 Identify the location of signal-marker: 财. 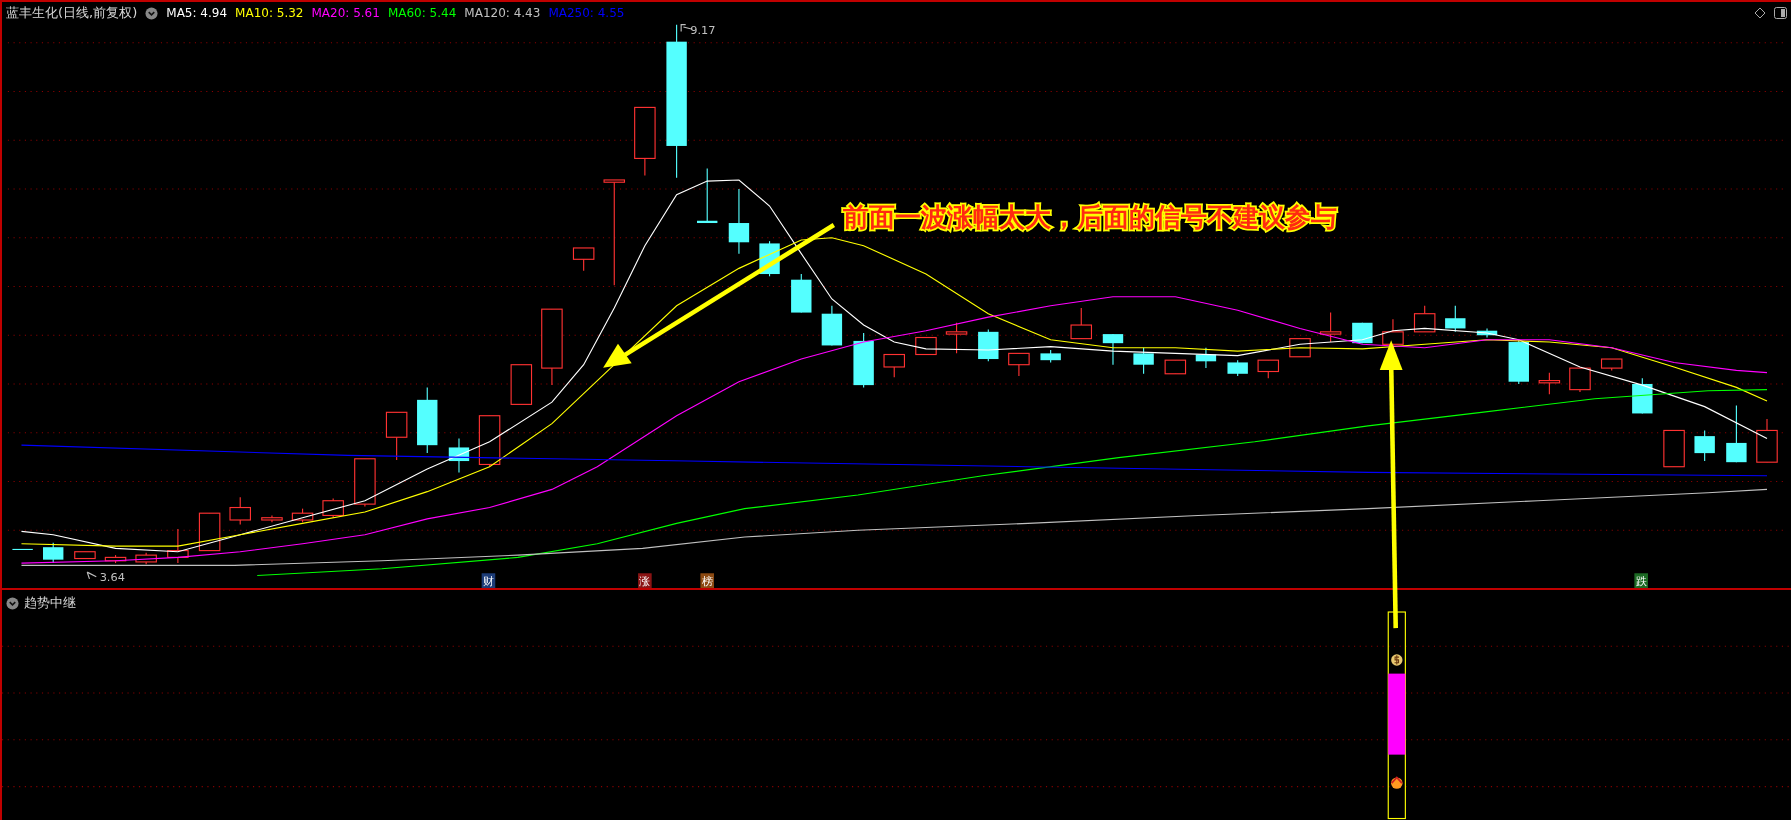
(488, 580).